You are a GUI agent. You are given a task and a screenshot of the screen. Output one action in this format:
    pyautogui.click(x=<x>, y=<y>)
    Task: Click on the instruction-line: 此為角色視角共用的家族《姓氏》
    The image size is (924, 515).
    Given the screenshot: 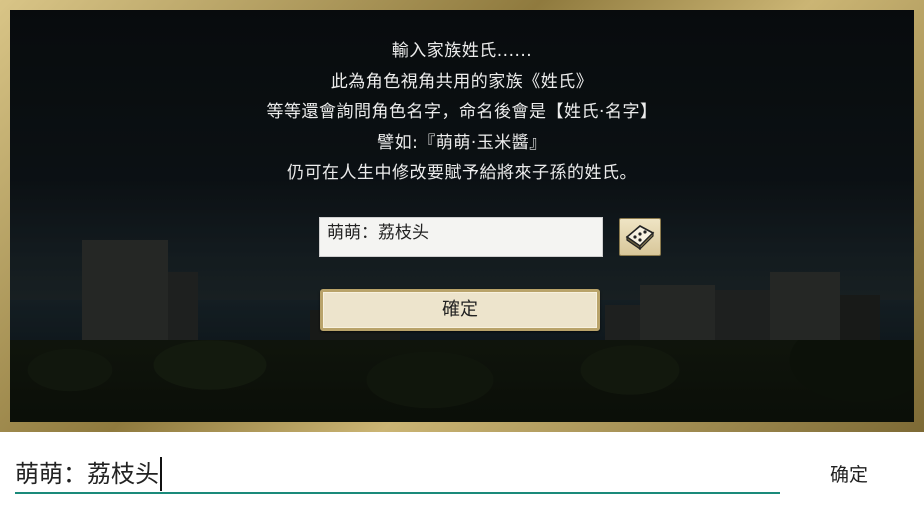 What is the action you would take?
    pyautogui.click(x=462, y=81)
    